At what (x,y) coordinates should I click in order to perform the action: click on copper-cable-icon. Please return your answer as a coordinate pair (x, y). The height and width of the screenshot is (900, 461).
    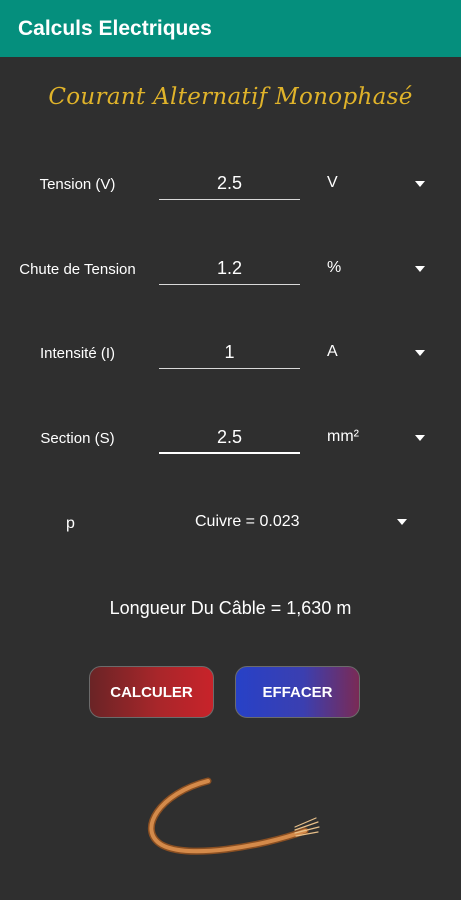
    Looking at the image, I should click on (233, 816).